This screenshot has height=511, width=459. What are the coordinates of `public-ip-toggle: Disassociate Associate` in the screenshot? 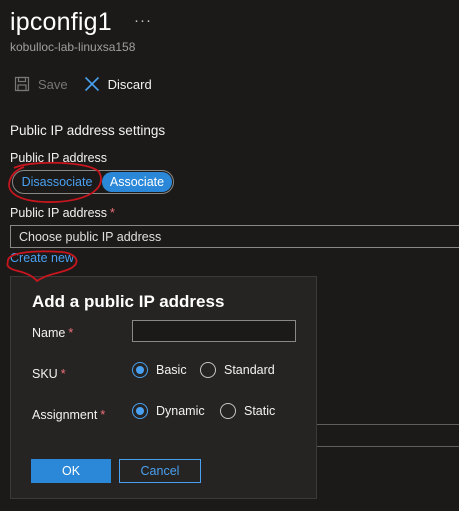 It's located at (93, 182).